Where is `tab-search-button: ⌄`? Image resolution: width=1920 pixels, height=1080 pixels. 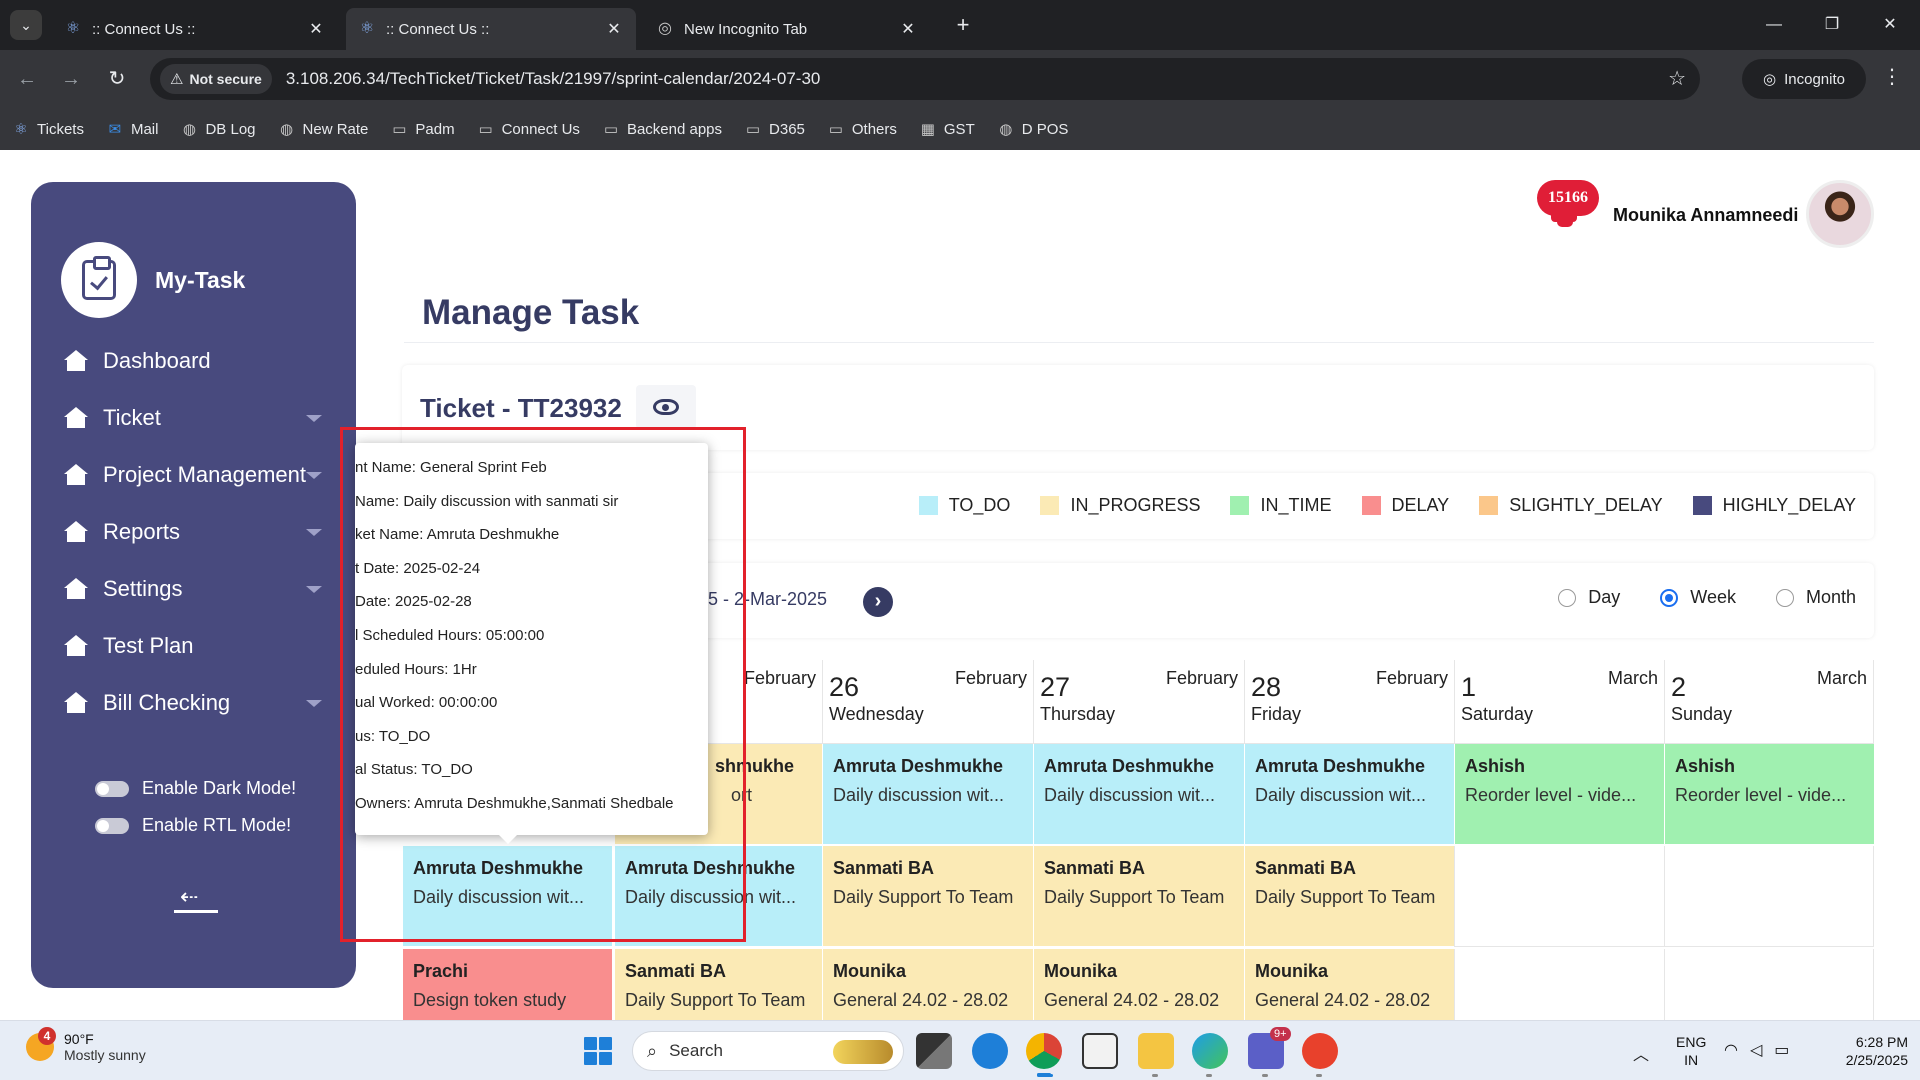
tab-search-button: ⌄ is located at coordinates (26, 25).